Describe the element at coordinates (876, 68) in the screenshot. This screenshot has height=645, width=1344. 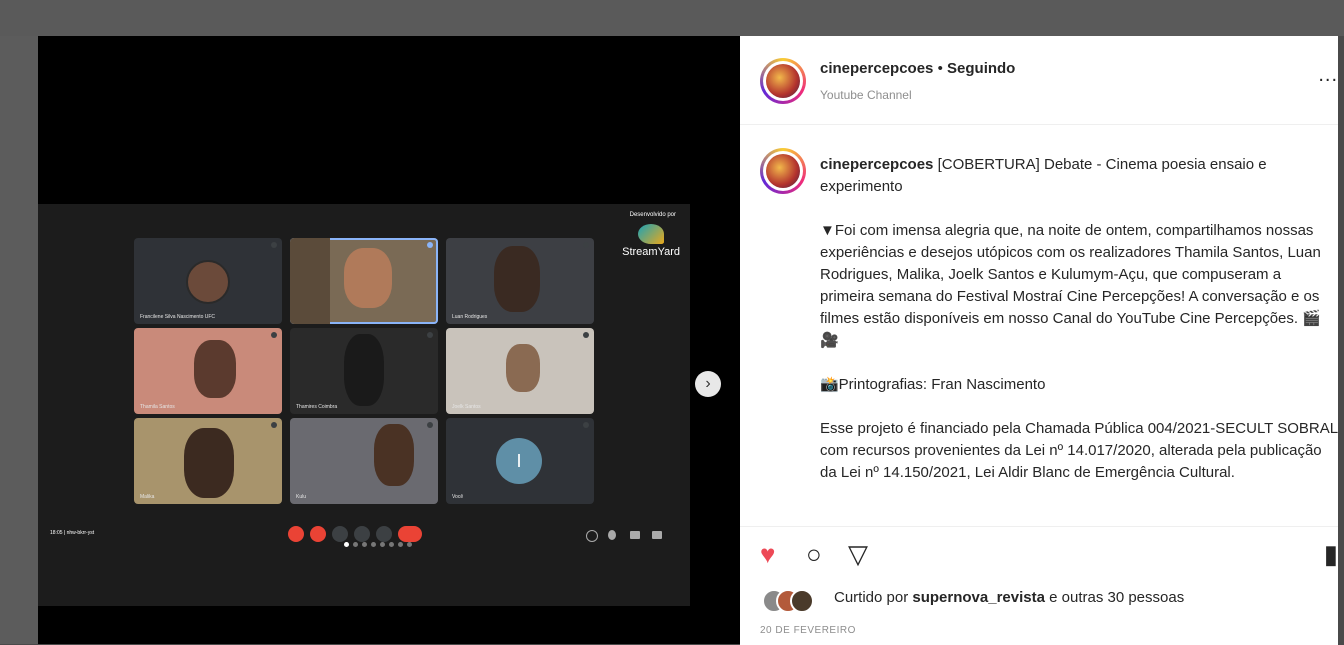
I see `header-username-link: cinepercepcoes` at that location.